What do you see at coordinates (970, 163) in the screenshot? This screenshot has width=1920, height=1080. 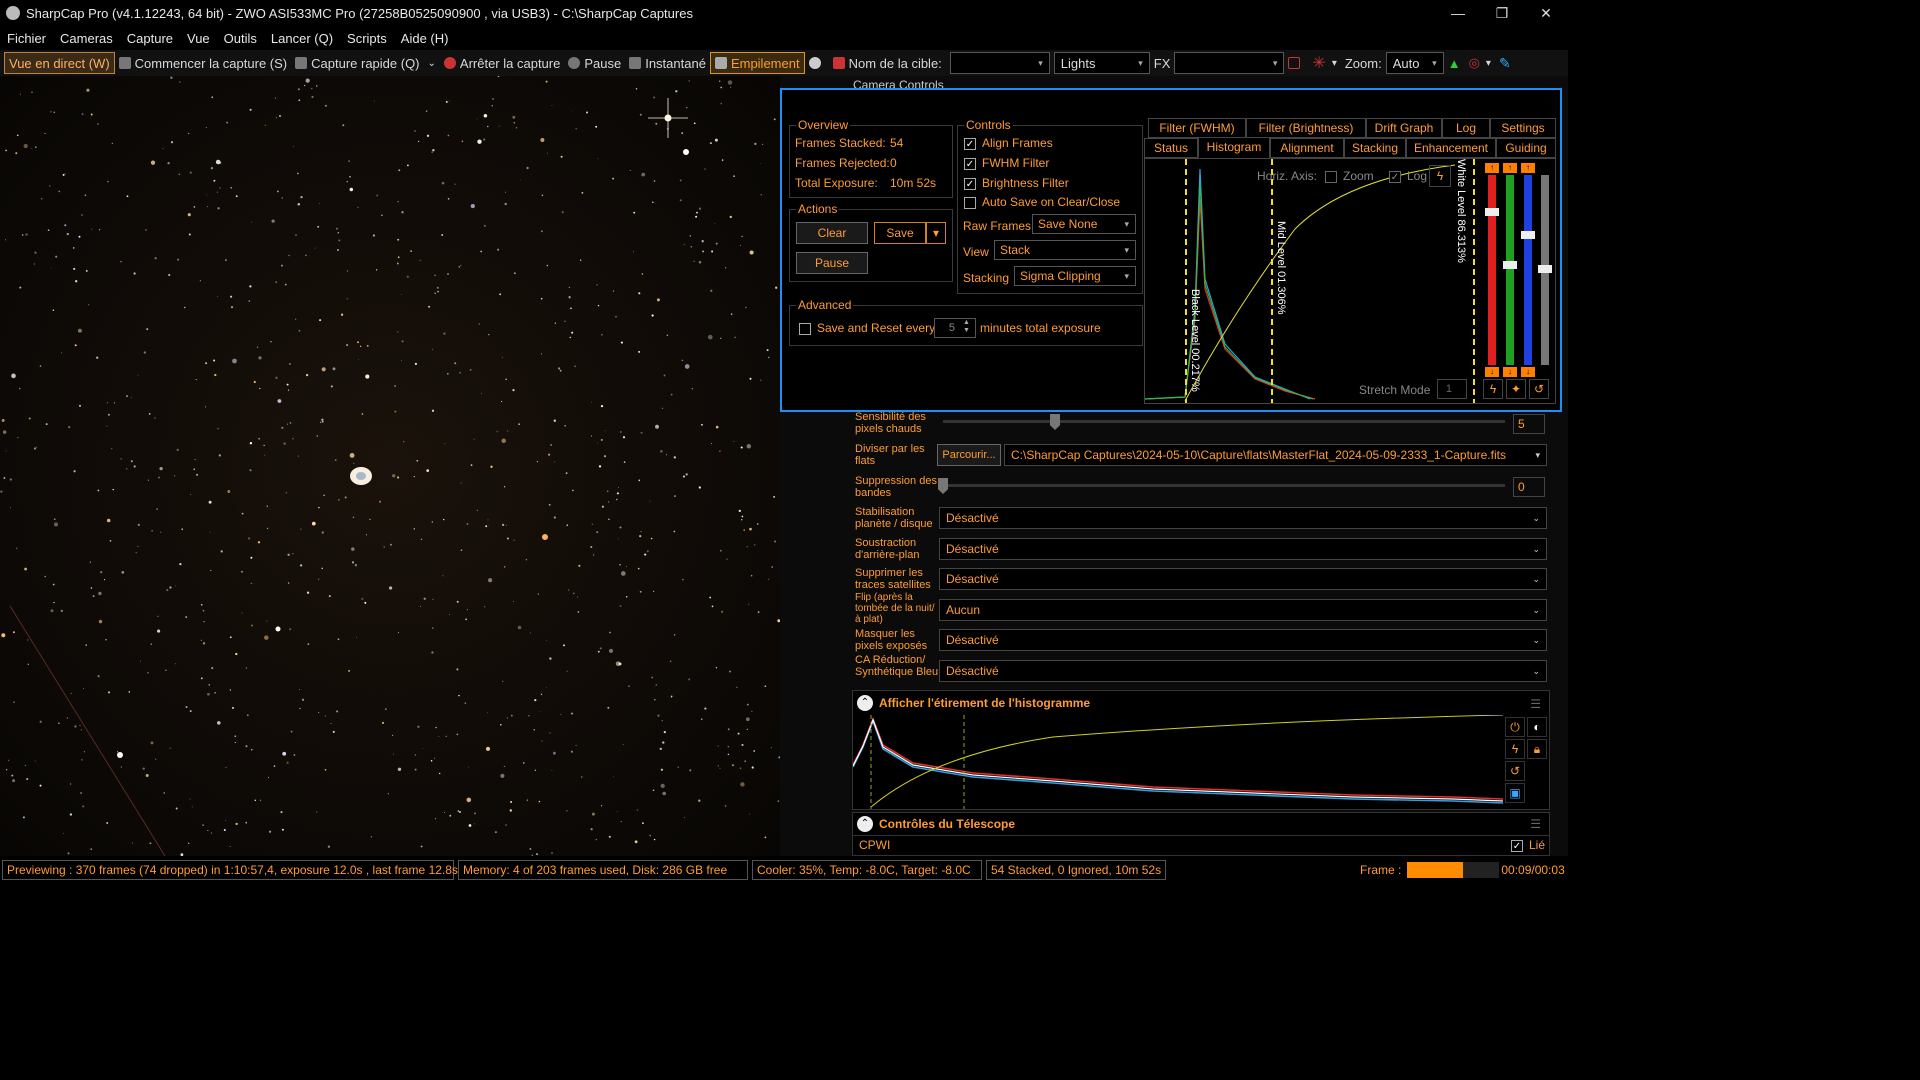 I see `fwhm-filter-checkbox: ✓` at bounding box center [970, 163].